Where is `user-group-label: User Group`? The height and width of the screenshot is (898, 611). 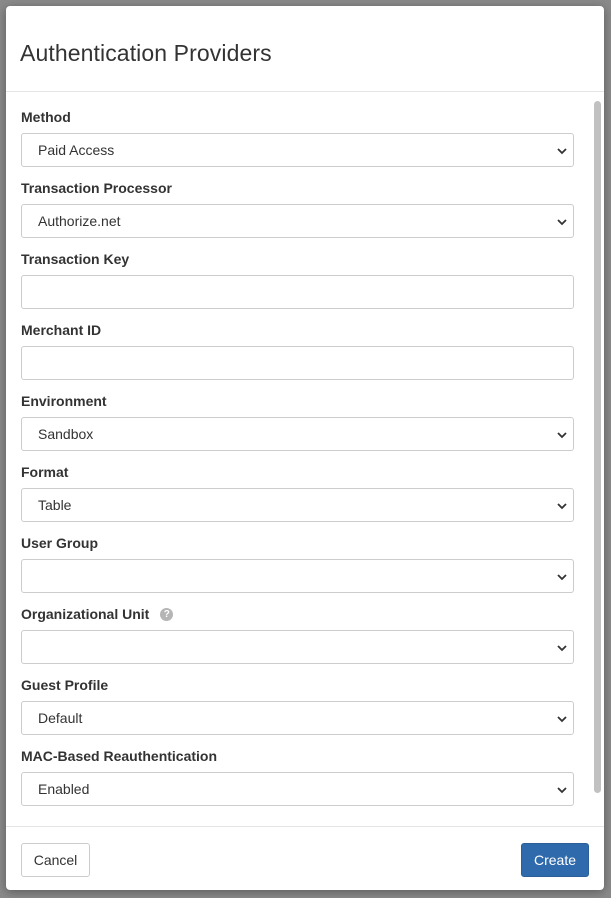
user-group-label: User Group is located at coordinates (60, 543).